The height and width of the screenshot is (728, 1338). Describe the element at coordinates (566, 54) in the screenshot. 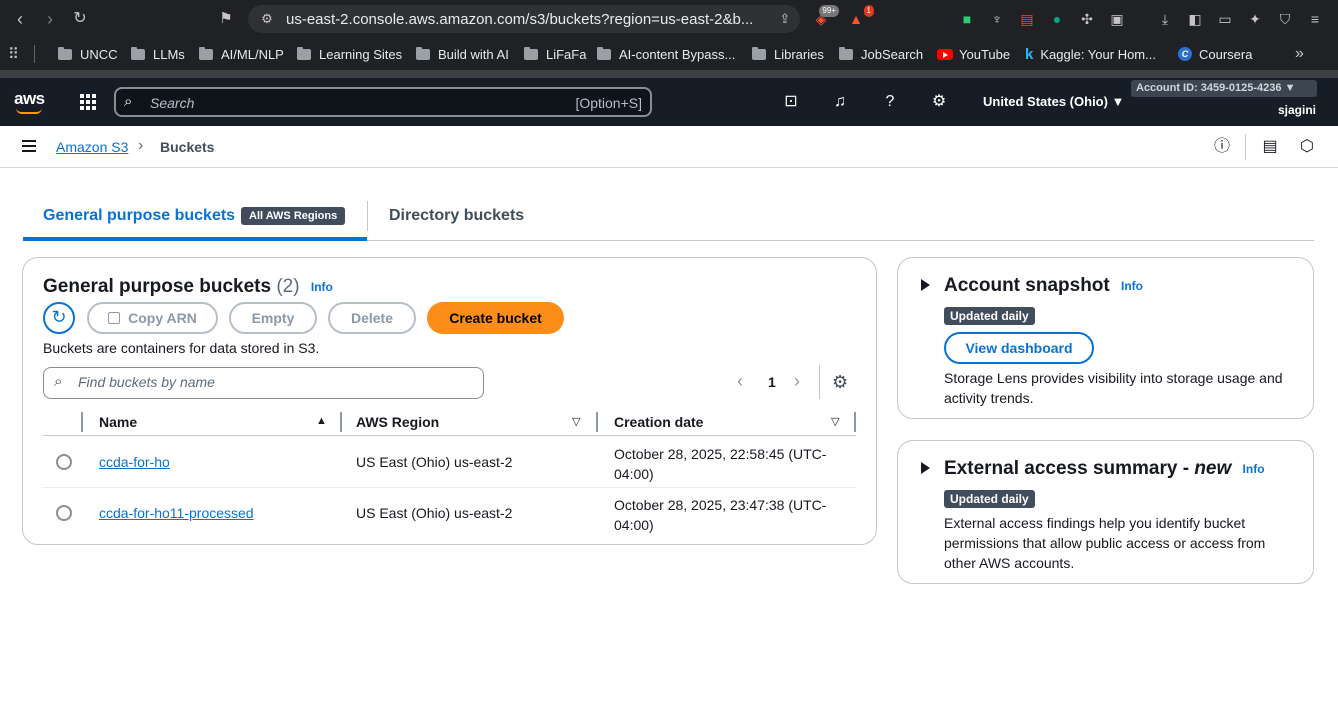

I see `bookmark-label: LiFaFa` at that location.